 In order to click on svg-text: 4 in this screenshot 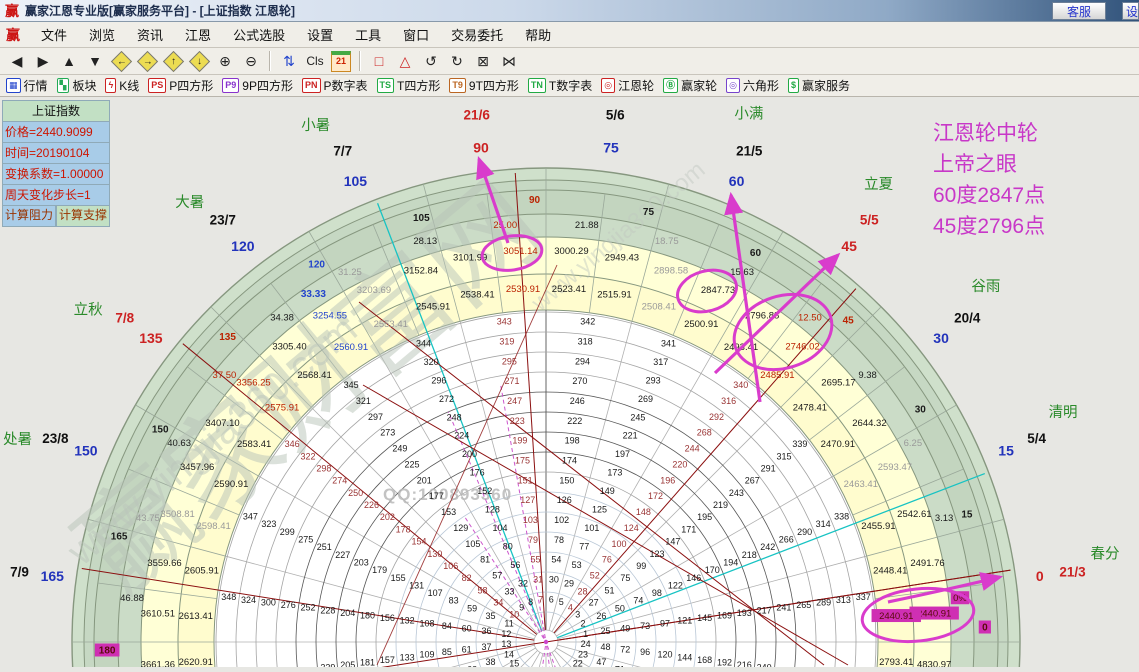, I will do `click(570, 607)`.